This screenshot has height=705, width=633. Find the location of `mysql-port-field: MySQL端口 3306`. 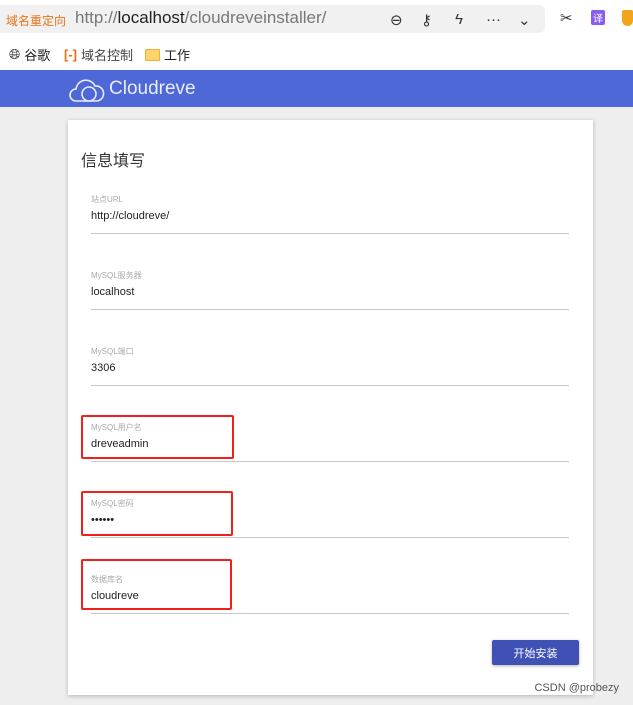

mysql-port-field: MySQL端口 3306 is located at coordinates (330, 366).